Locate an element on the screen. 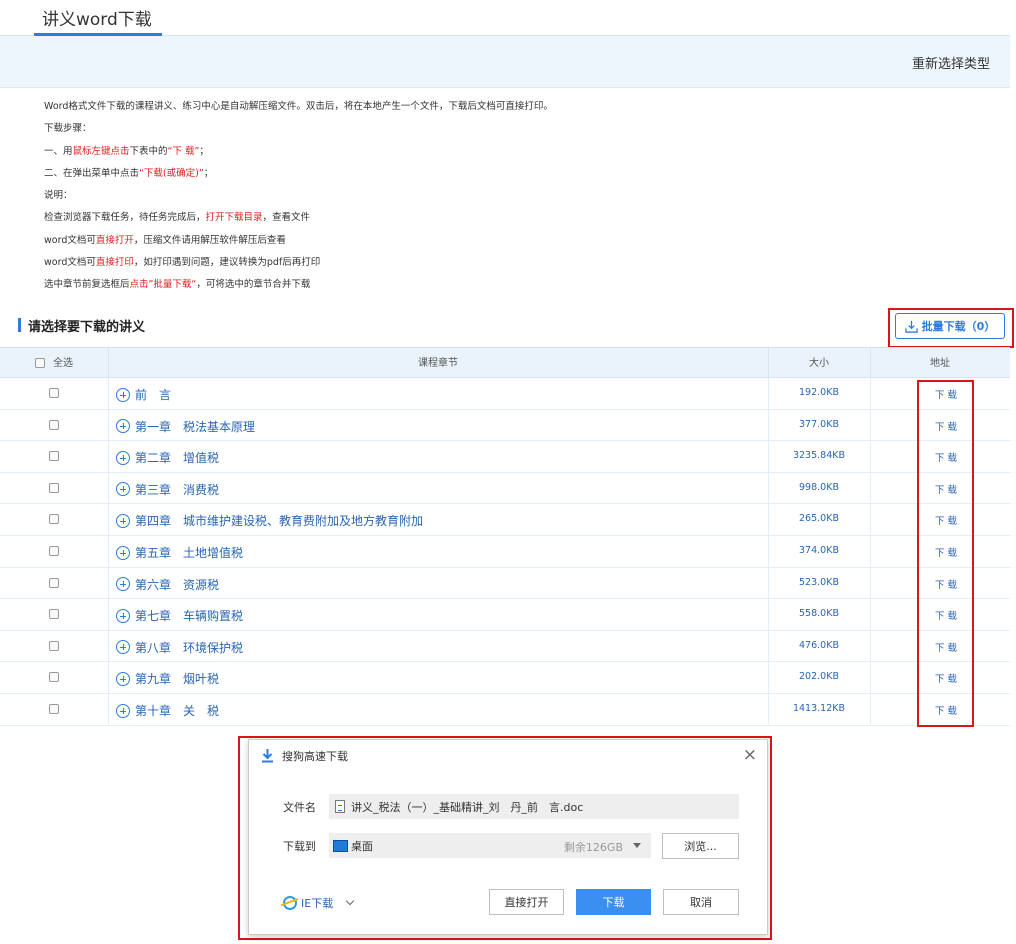  instr-line-4: 二、在弹出菜单中点击“下载(或确定)”； is located at coordinates (129, 173).